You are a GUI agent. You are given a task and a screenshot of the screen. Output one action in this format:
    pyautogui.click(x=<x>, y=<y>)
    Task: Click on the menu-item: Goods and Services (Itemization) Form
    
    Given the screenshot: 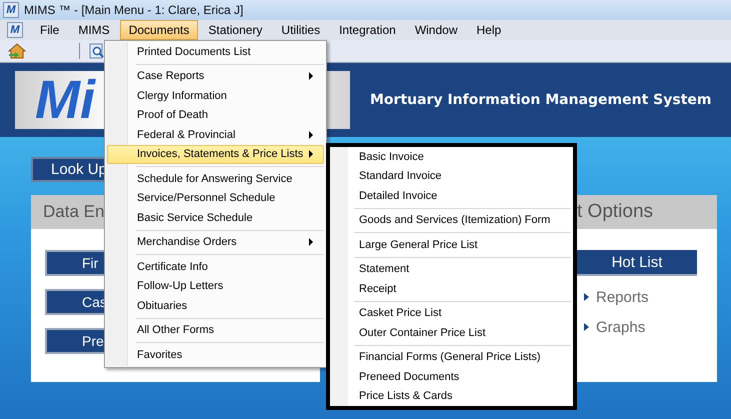 What is the action you would take?
    pyautogui.click(x=451, y=220)
    